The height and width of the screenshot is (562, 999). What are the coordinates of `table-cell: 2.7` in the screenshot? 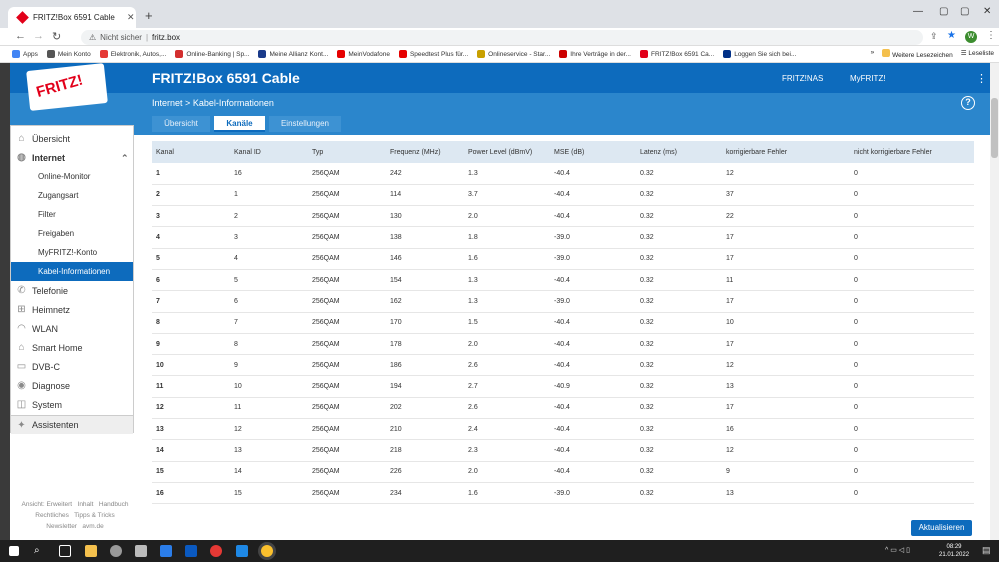 It's located at (507, 386).